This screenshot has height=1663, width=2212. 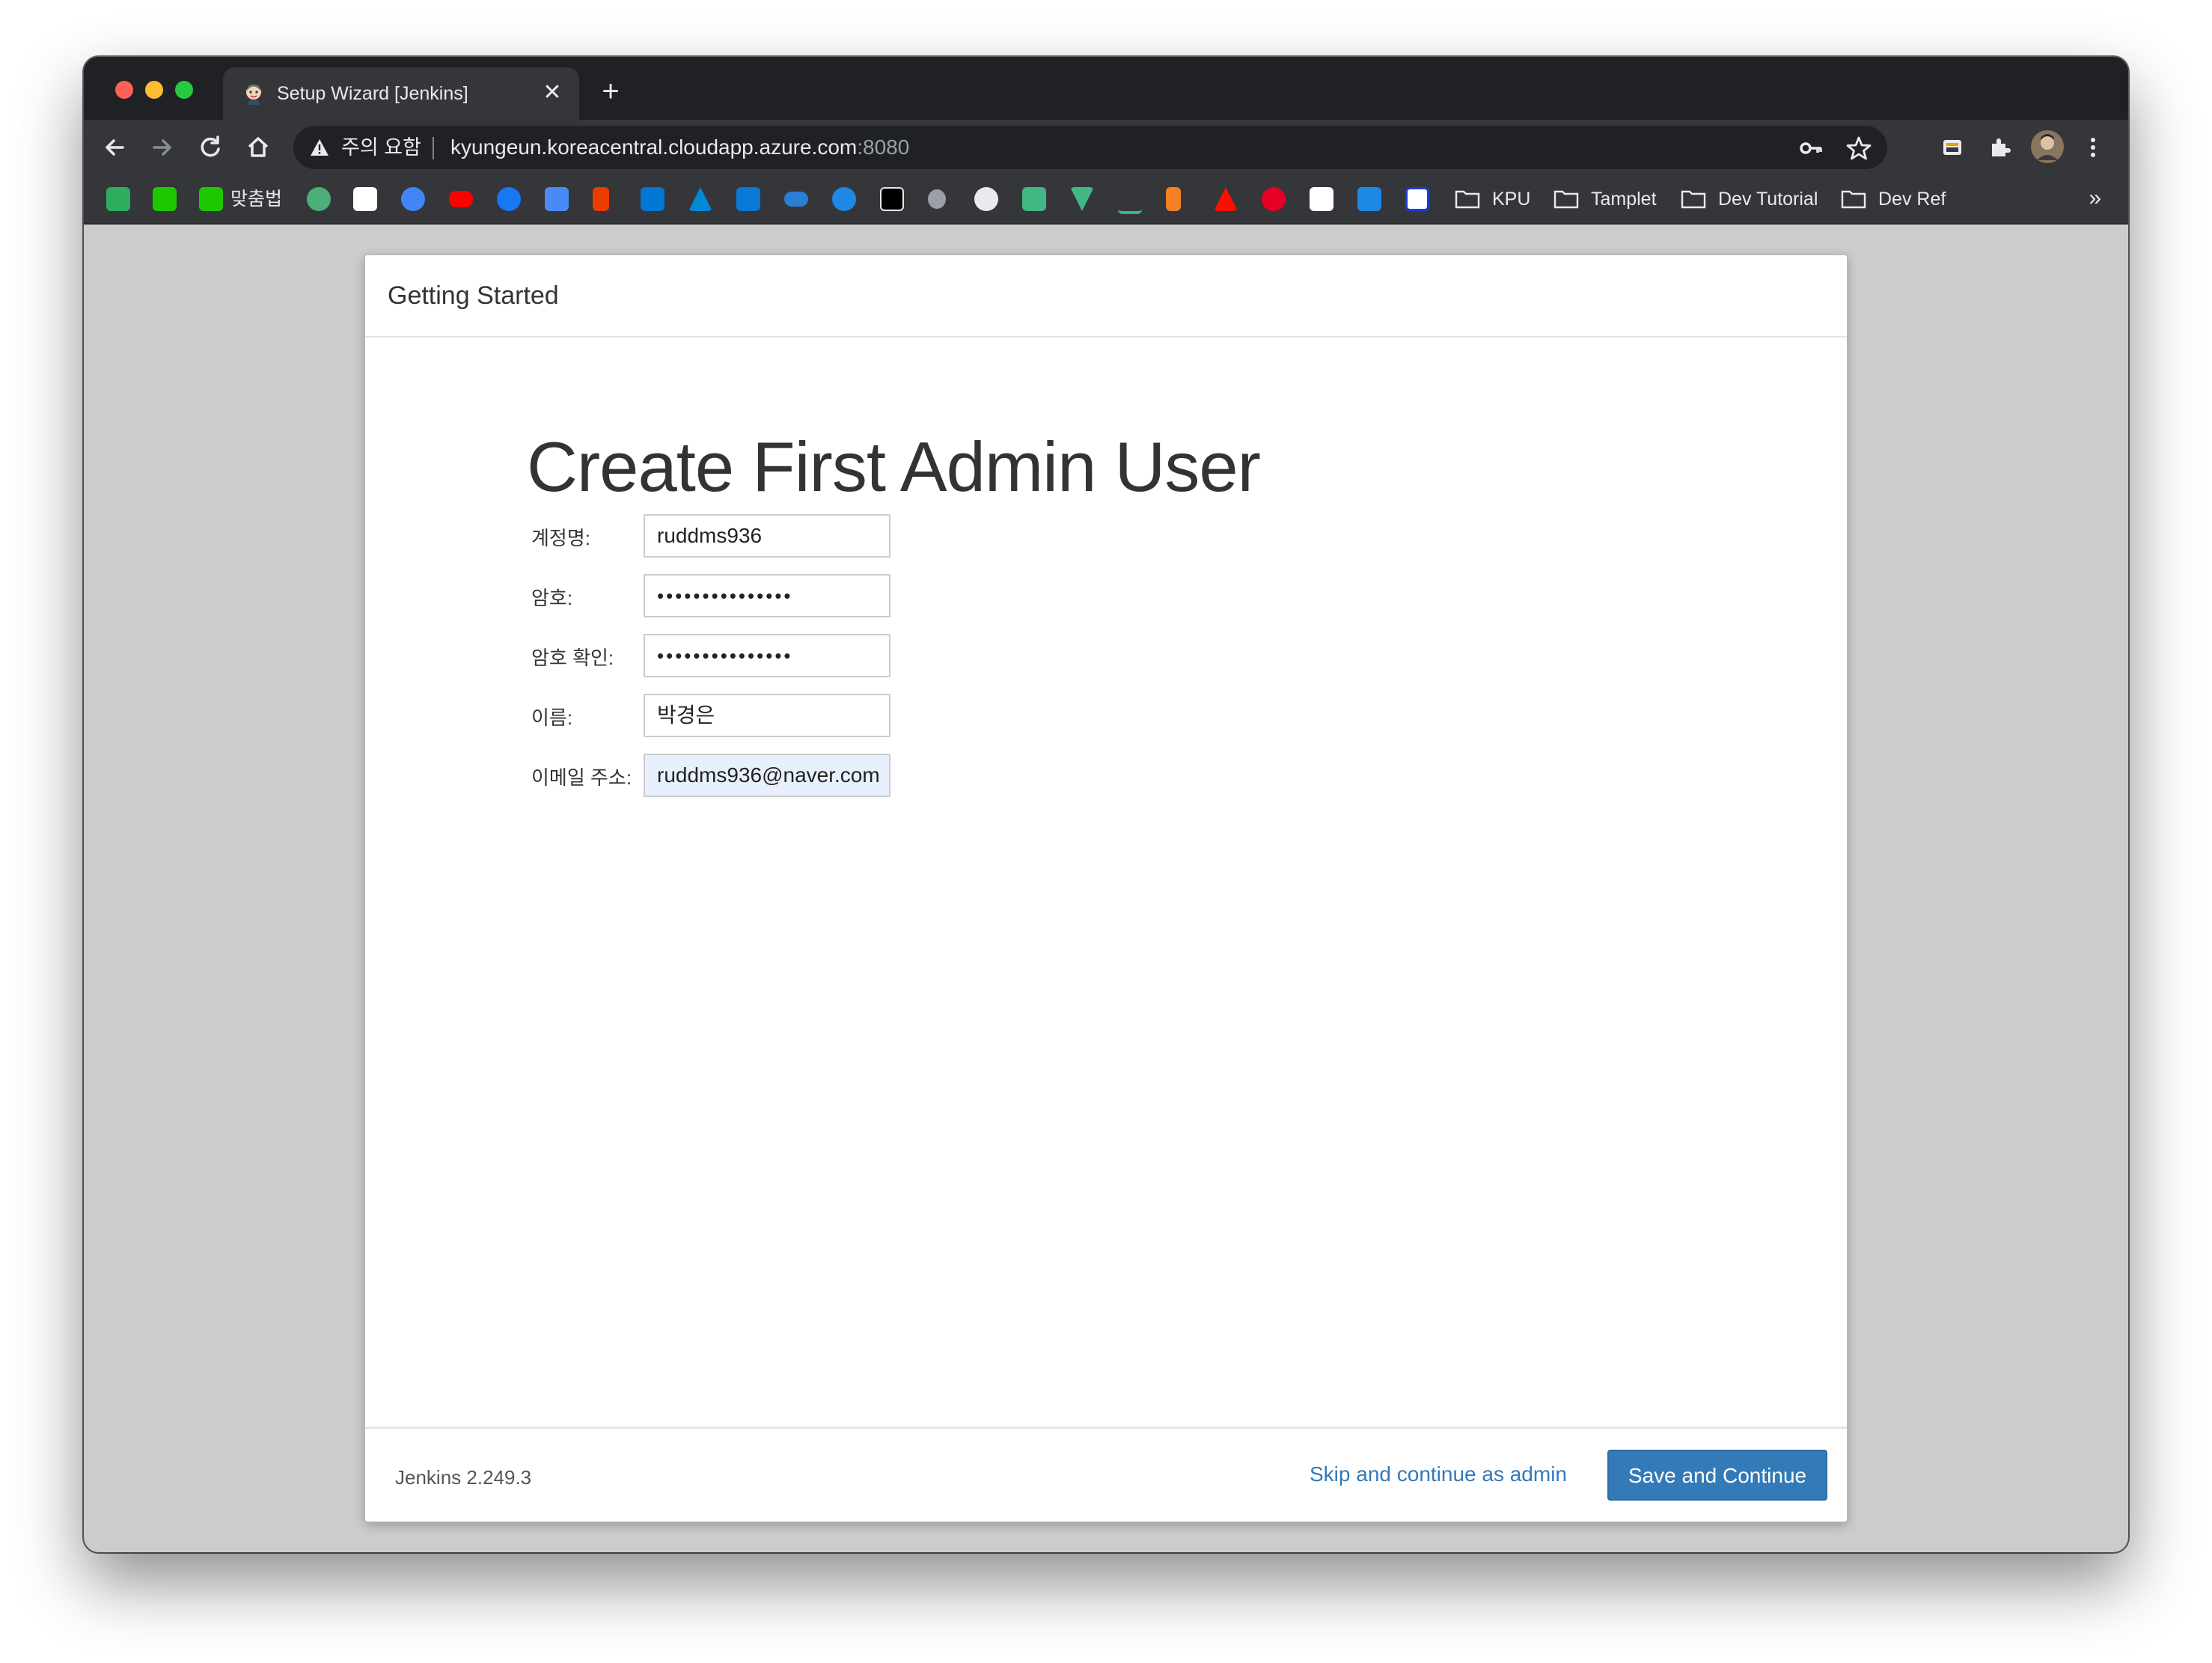 What do you see at coordinates (210, 147) in the screenshot?
I see `reload-icon` at bounding box center [210, 147].